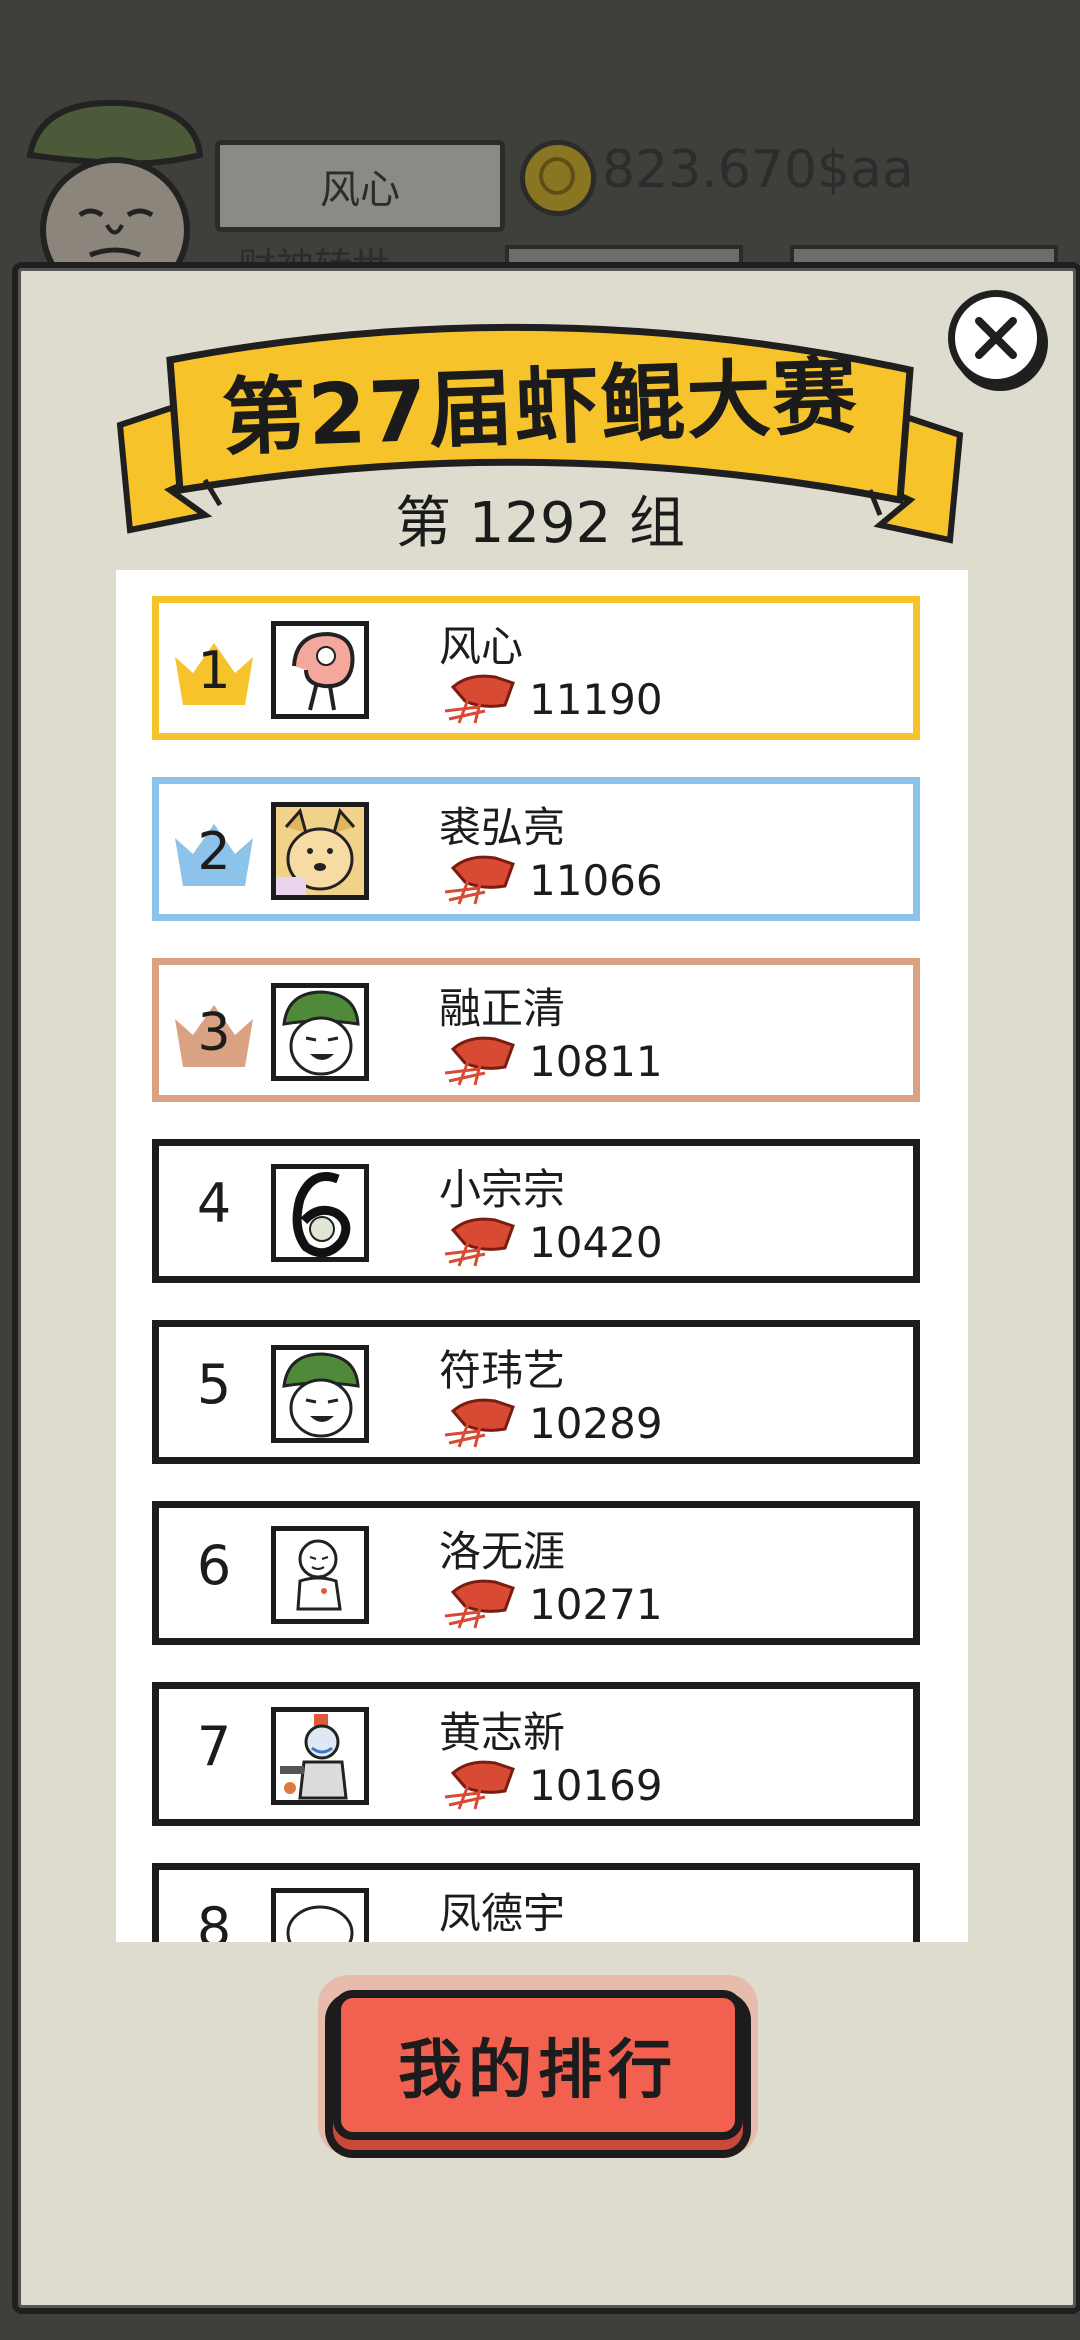 Image resolution: width=1080 pixels, height=2340 pixels. I want to click on rank-number: 7, so click(214, 1746).